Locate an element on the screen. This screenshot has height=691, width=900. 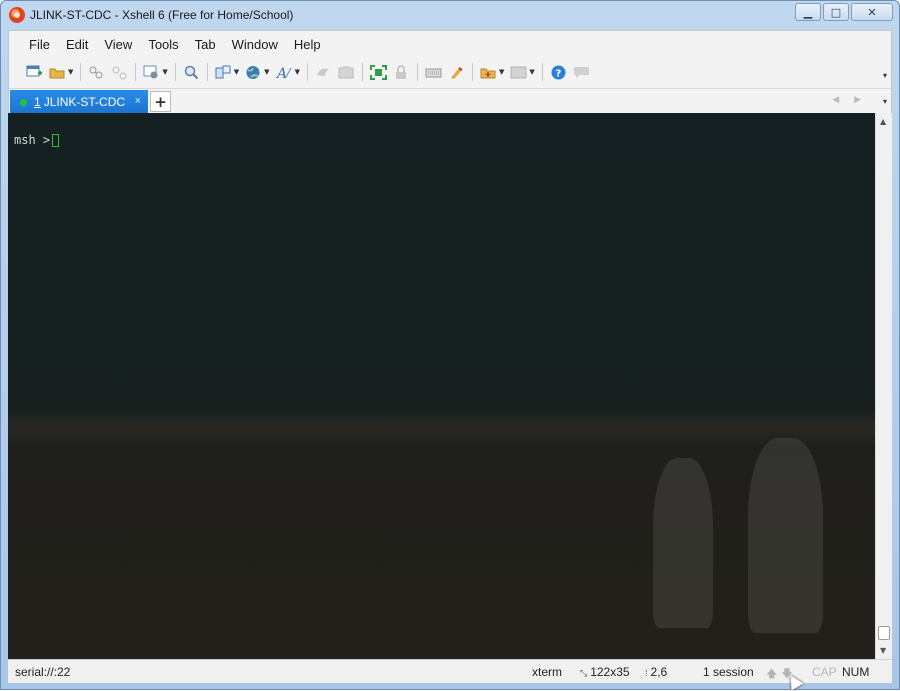
scroll-thumb is located at coordinates (884, 633).